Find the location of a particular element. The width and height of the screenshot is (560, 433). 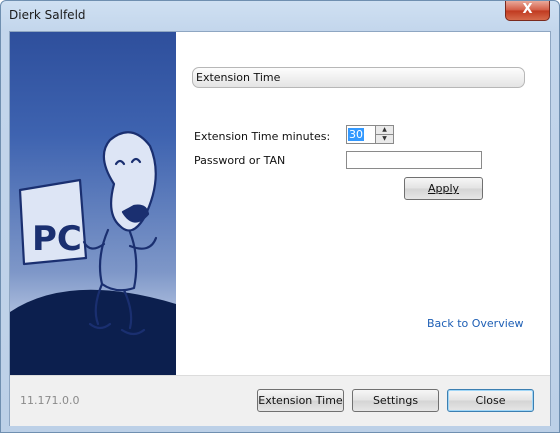

title-bar: Dierk Salfeld X is located at coordinates (280, 15).